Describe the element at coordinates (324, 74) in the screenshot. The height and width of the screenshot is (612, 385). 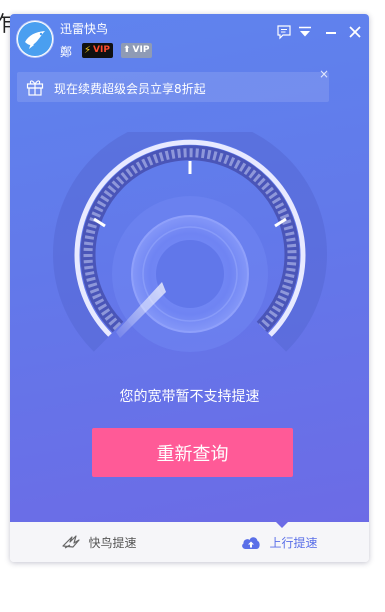
I see `promo-close-button: ×` at that location.